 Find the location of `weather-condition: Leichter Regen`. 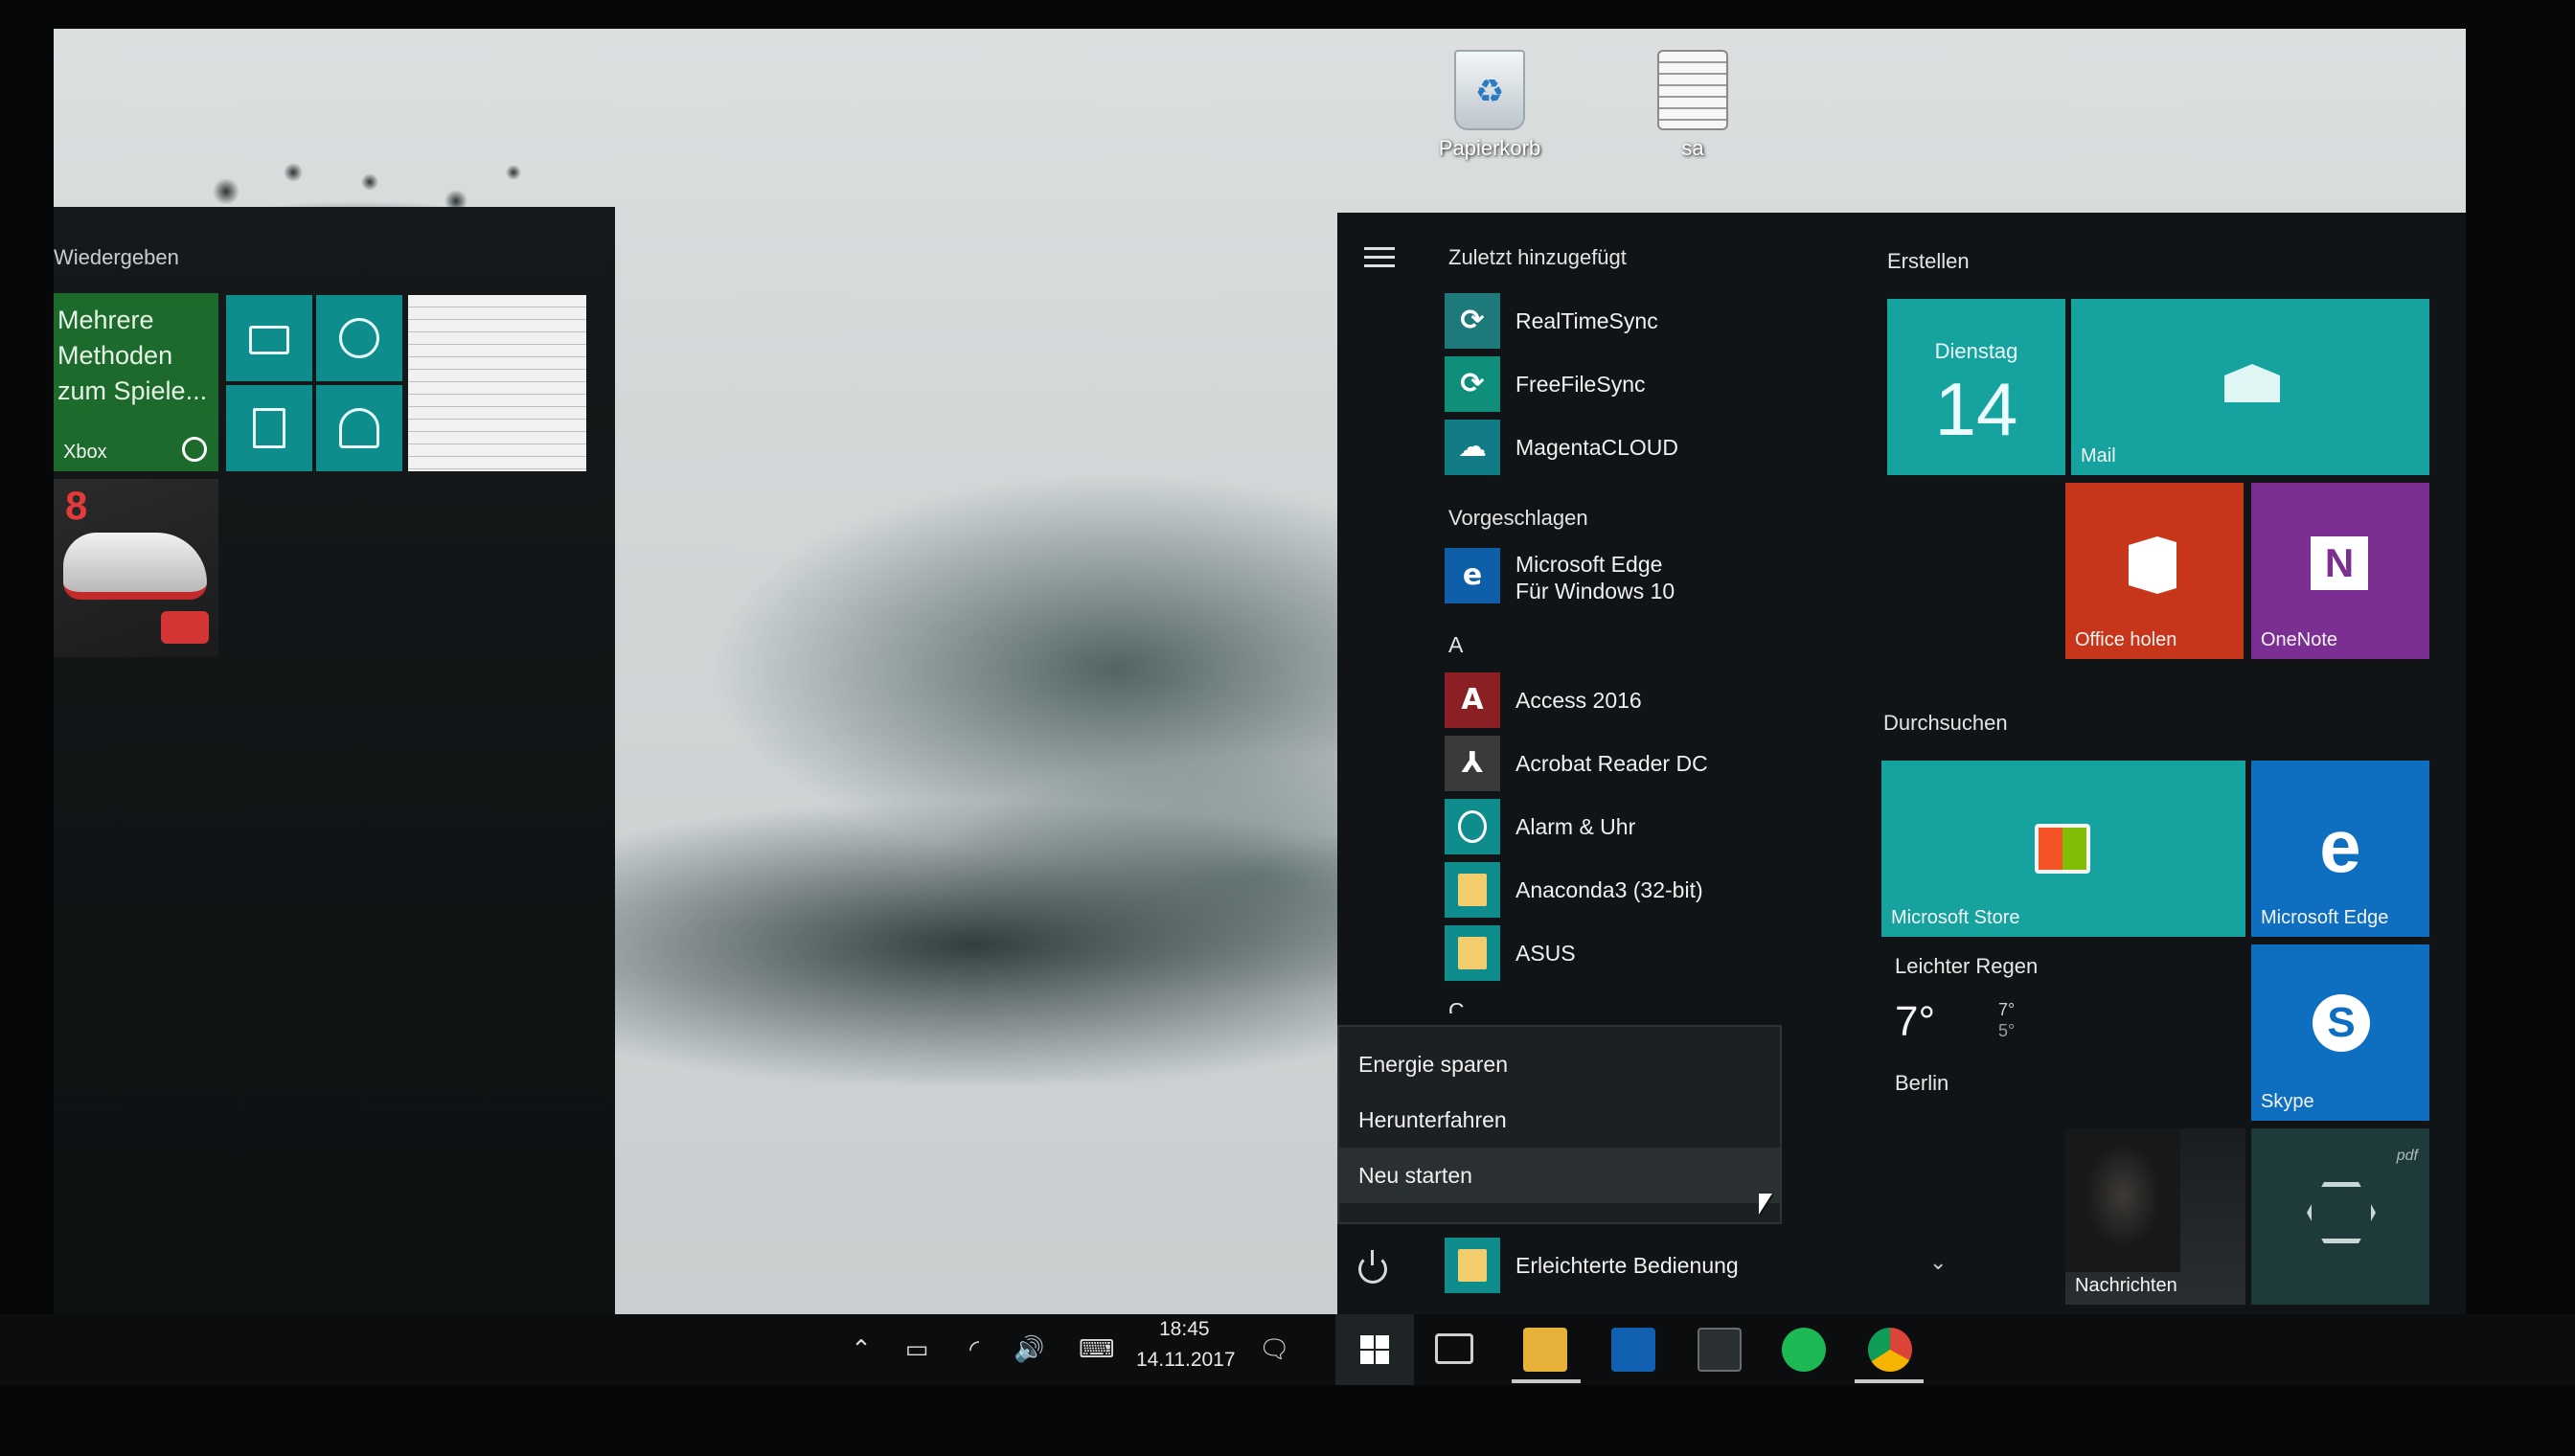

weather-condition: Leichter Regen is located at coordinates (1967, 966).